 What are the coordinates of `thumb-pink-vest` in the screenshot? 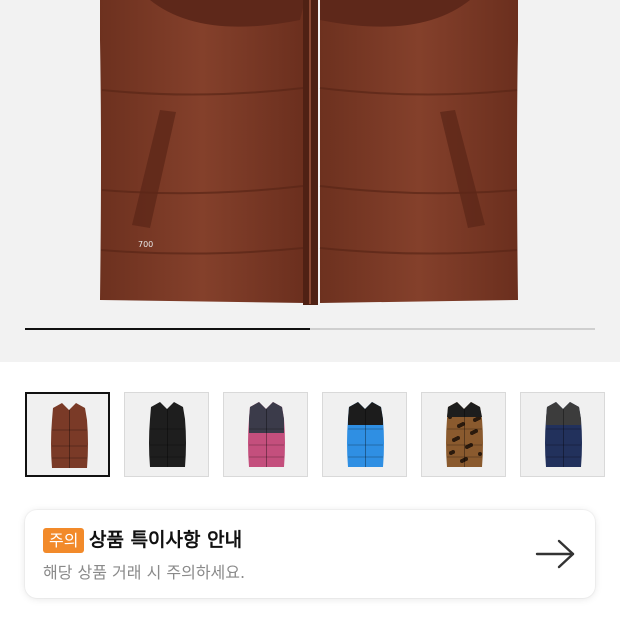 It's located at (265, 434).